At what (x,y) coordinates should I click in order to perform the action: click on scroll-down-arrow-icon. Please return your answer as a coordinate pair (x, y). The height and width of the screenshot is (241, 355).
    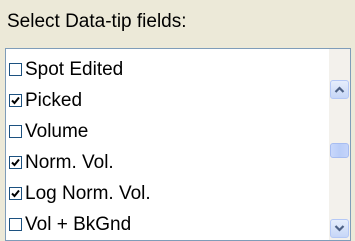
    Looking at the image, I should click on (339, 228).